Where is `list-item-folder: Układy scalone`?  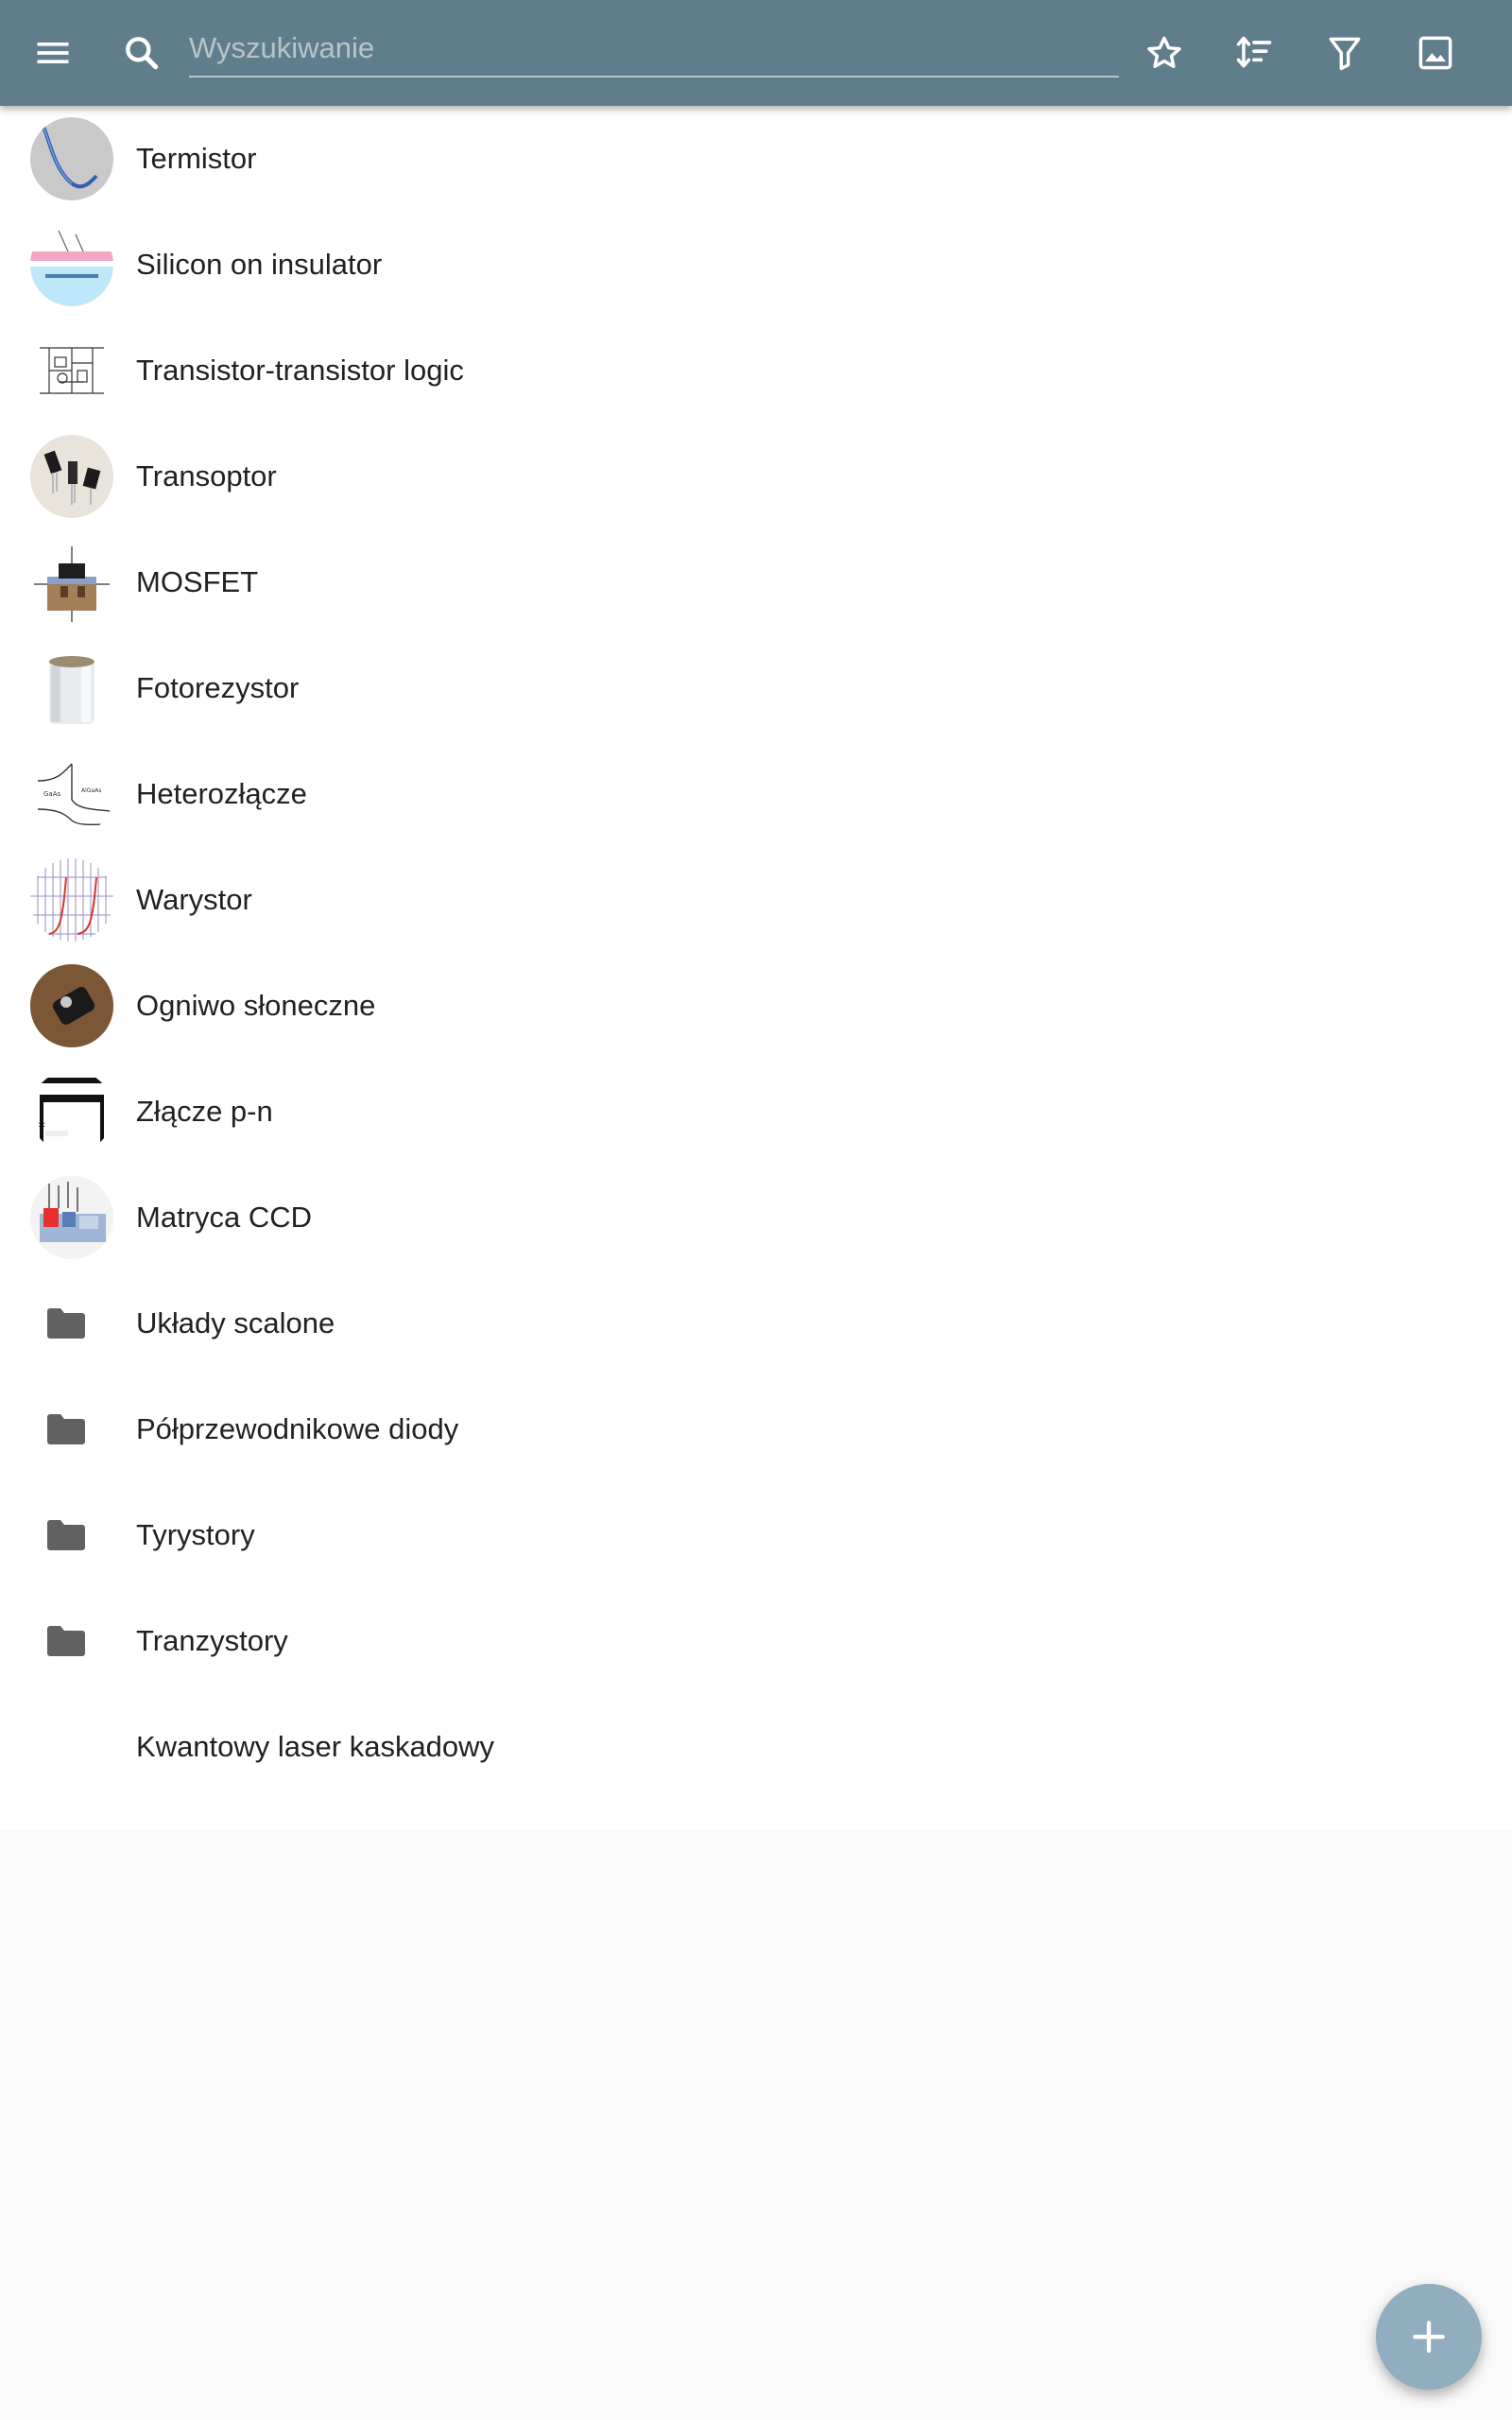 list-item-folder: Układy scalone is located at coordinates (756, 1323).